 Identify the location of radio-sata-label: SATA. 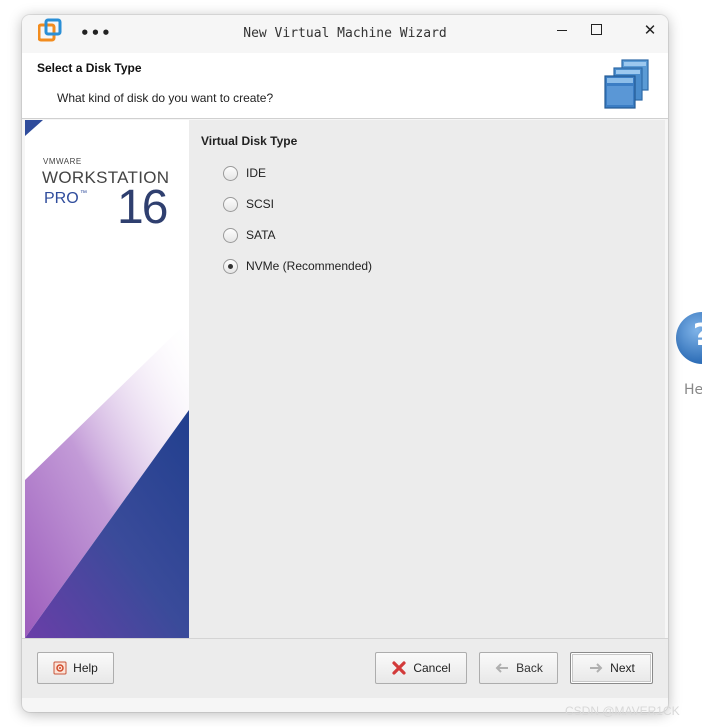
(261, 235).